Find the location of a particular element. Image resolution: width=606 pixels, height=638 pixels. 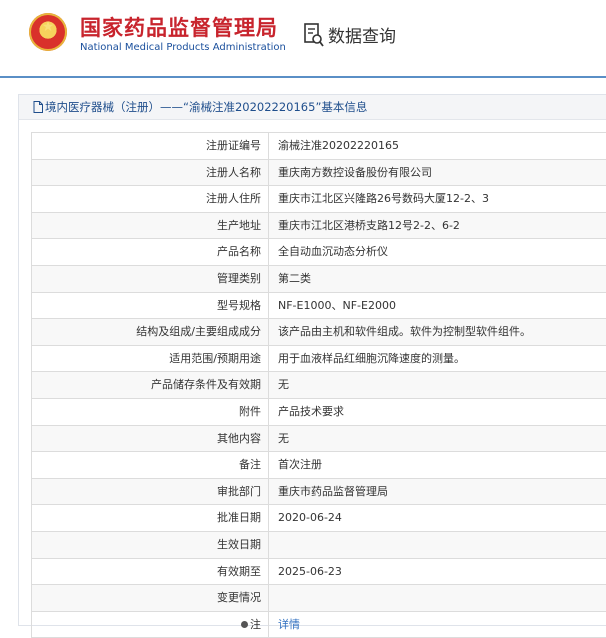

table-row: 审批部门 重庆市药品监督管理局 is located at coordinates (318, 492).